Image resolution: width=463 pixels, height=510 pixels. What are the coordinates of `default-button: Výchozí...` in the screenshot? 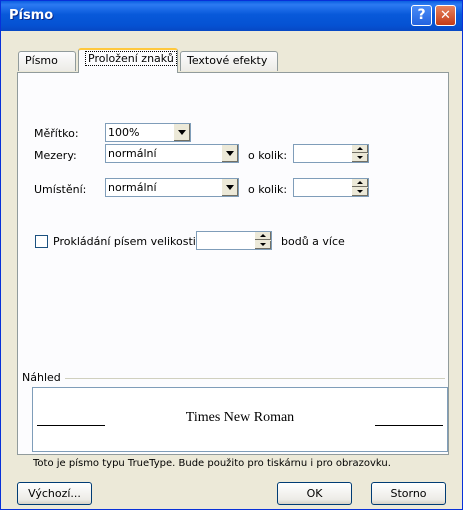 It's located at (54, 493).